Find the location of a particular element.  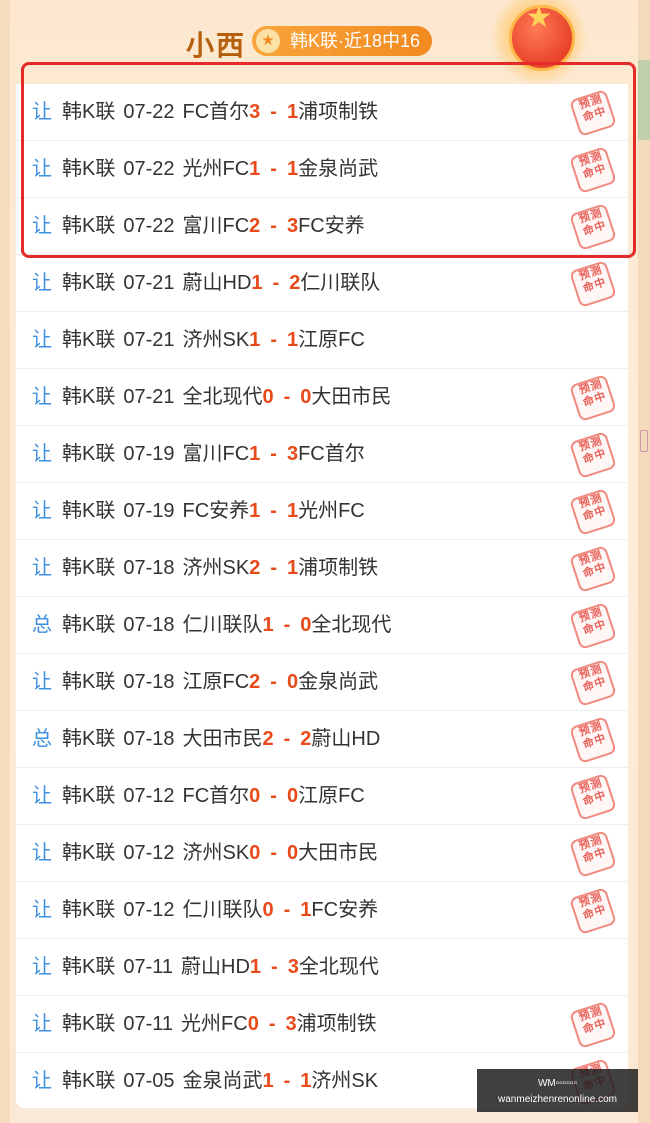

match-text: 让韩K联 07-05 金泉尚武1-1济州SK is located at coordinates (205, 1081).